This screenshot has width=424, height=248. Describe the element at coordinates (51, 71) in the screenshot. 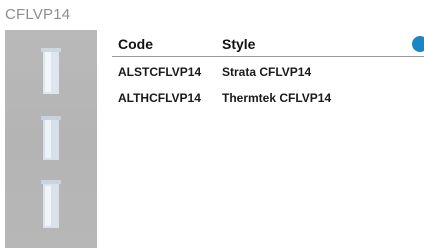

I see `product-vessel-top` at that location.